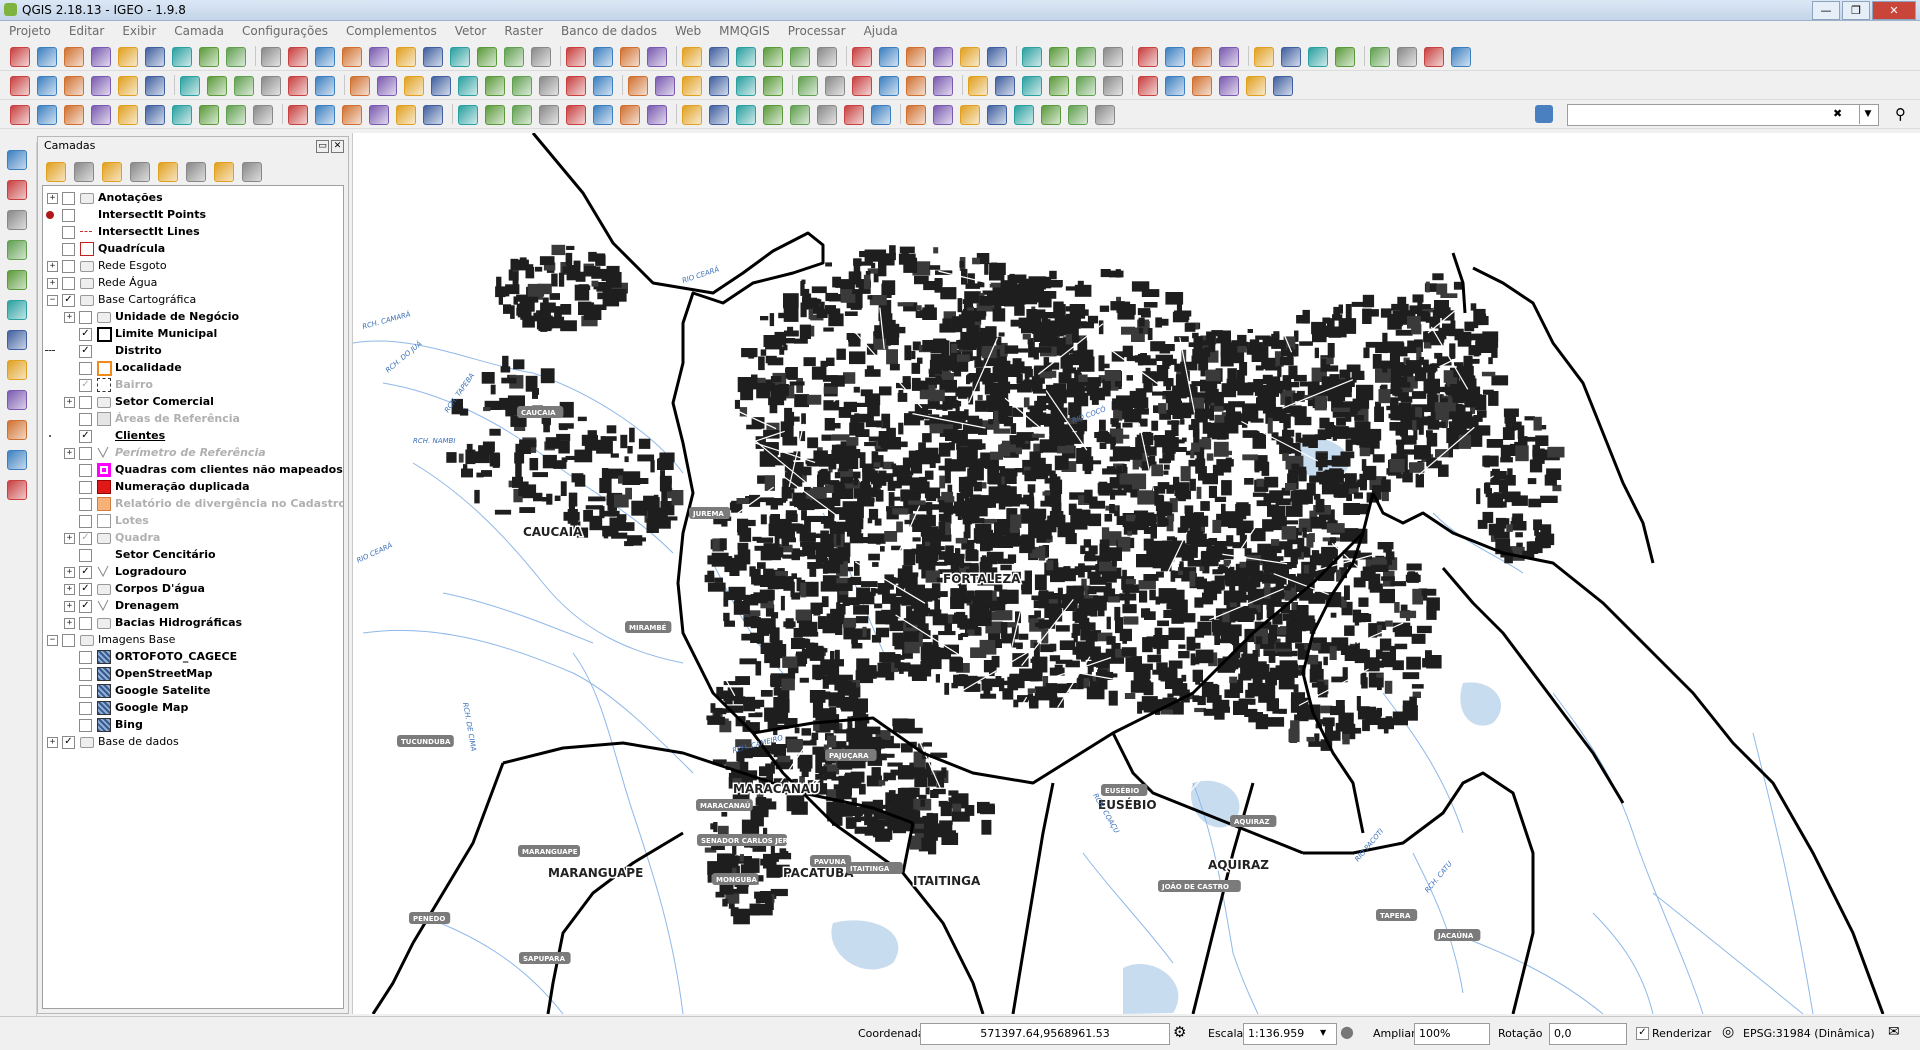 The width and height of the screenshot is (1920, 1050). What do you see at coordinates (193, 640) in the screenshot?
I see `layer-row: −Imagens Base` at bounding box center [193, 640].